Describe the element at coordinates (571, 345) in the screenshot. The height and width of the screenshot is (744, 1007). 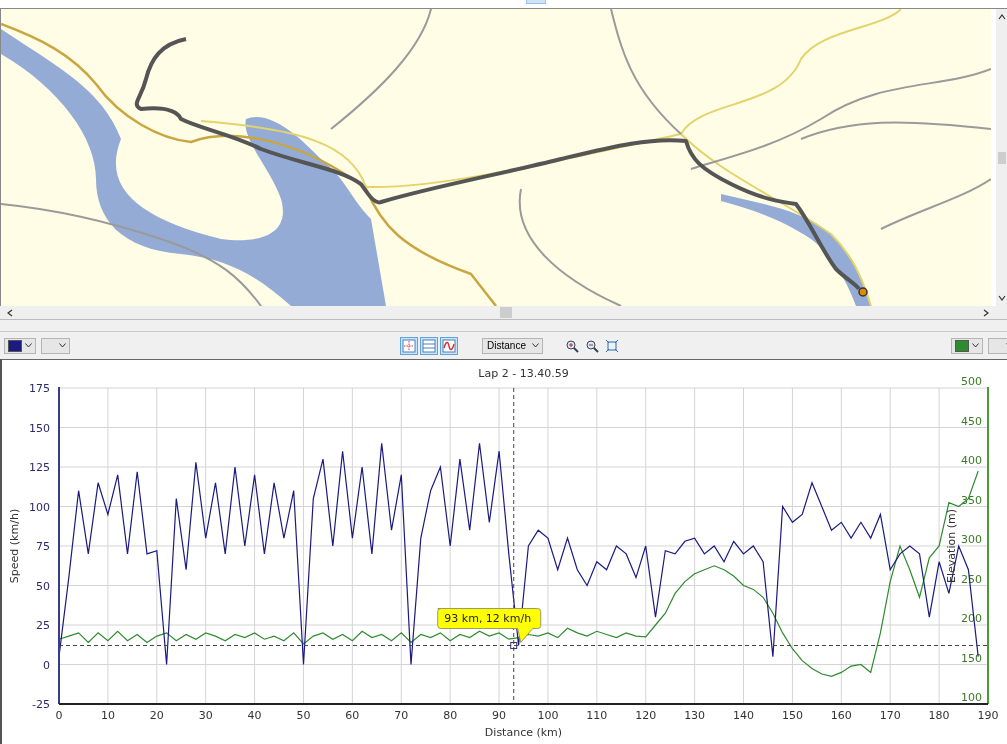
I see `zoom-in-icon` at that location.